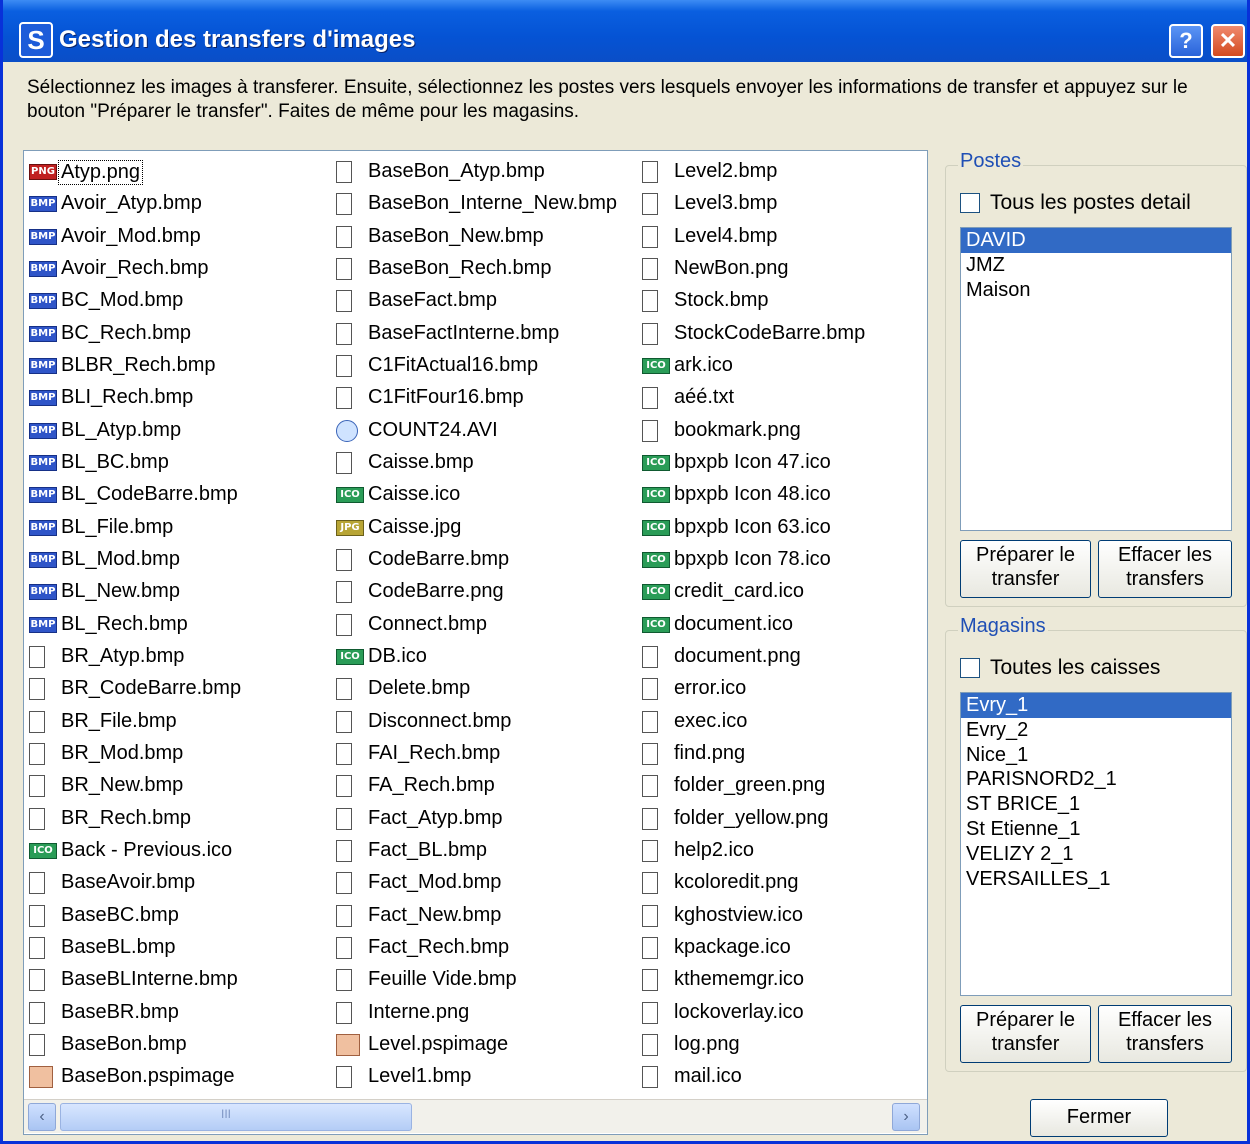  I want to click on file-name: kghostview.ico, so click(738, 914).